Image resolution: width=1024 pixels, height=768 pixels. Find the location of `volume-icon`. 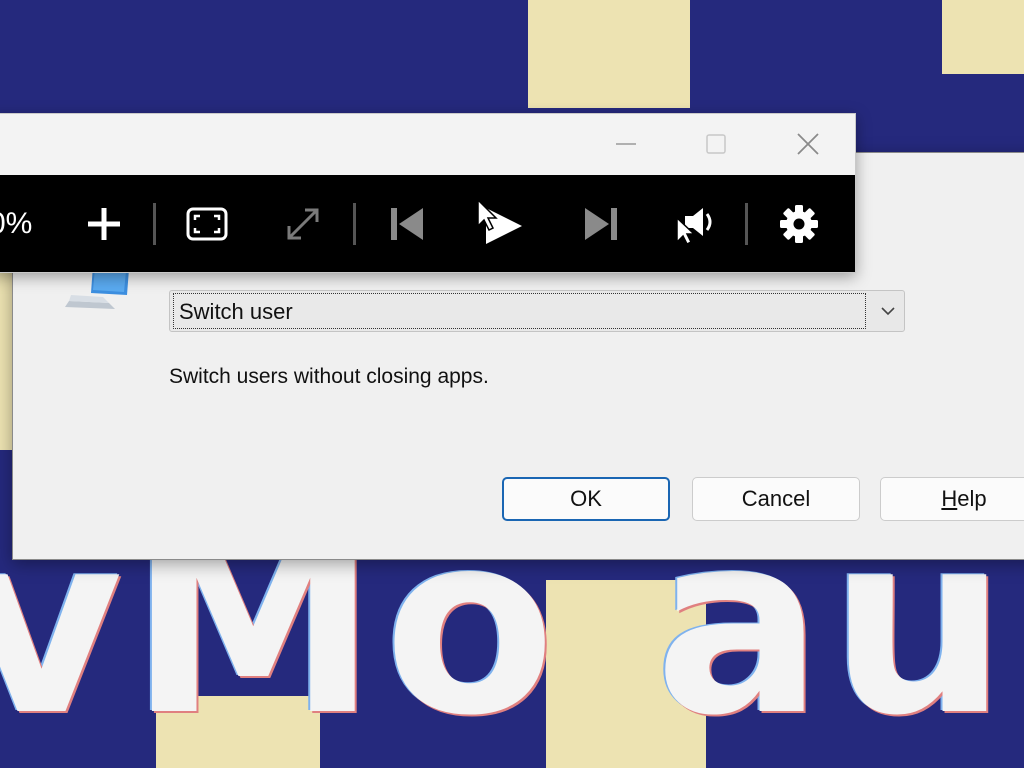

volume-icon is located at coordinates (694, 227).